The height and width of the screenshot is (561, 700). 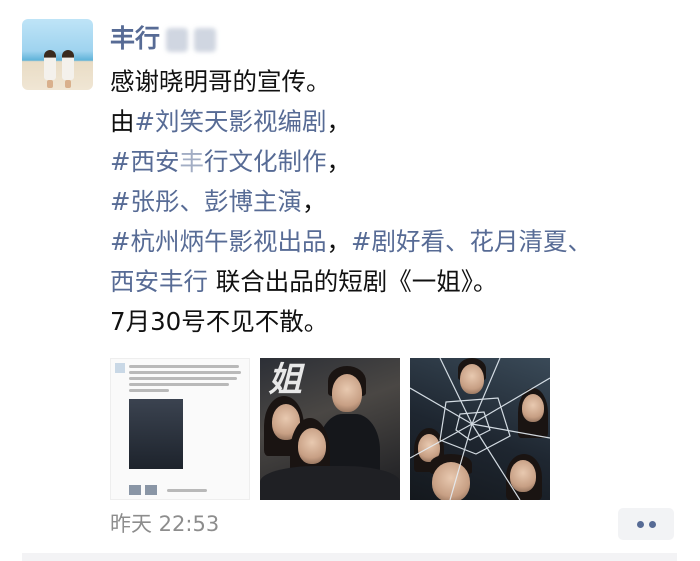 I want to click on poster-title: 姐, so click(x=285, y=380).